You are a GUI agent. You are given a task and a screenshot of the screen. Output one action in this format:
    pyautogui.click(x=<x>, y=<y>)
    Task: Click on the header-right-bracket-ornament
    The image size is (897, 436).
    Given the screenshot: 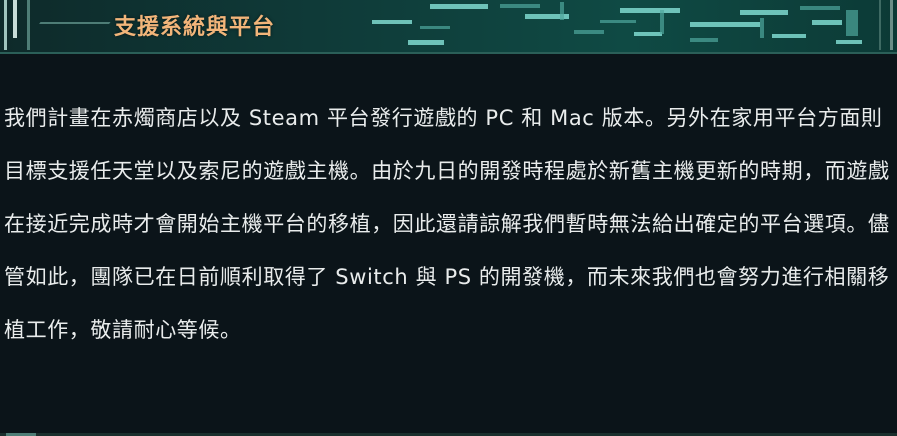 What is the action you would take?
    pyautogui.click(x=886, y=25)
    